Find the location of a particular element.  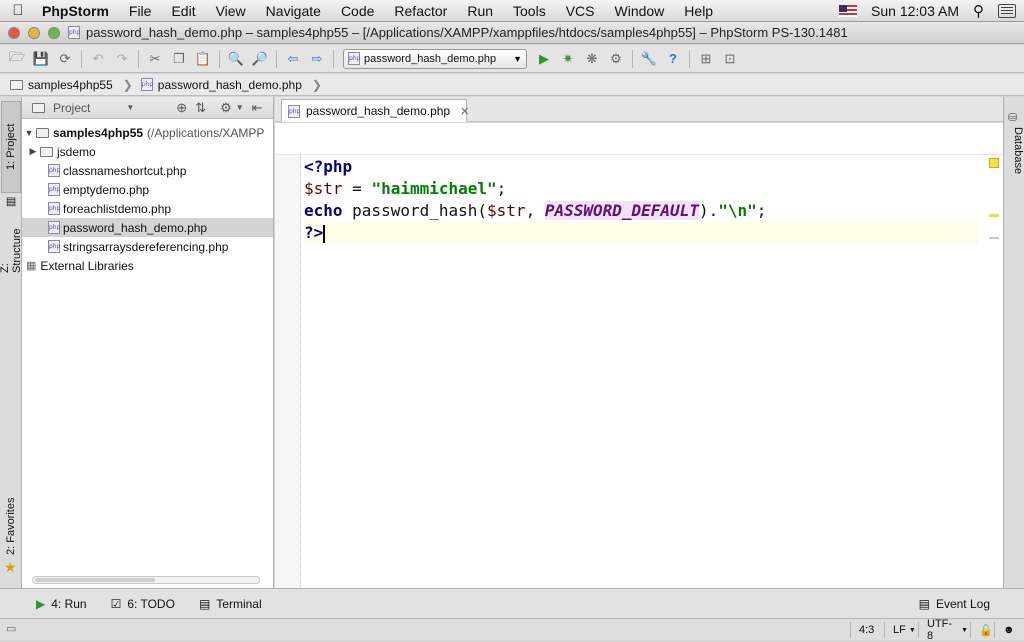

editor-tab-active: php password_hash_demo.php ✕ is located at coordinates (375, 110).